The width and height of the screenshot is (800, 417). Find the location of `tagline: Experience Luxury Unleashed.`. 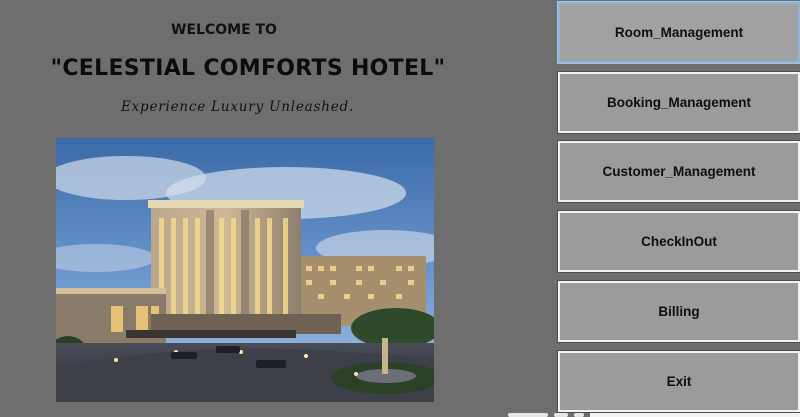

tagline: Experience Luxury Unleashed. is located at coordinates (237, 107).